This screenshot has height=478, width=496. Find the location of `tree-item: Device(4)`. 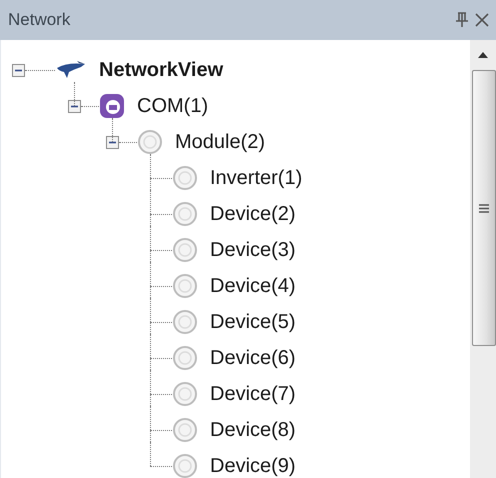

tree-item: Device(4) is located at coordinates (253, 286).